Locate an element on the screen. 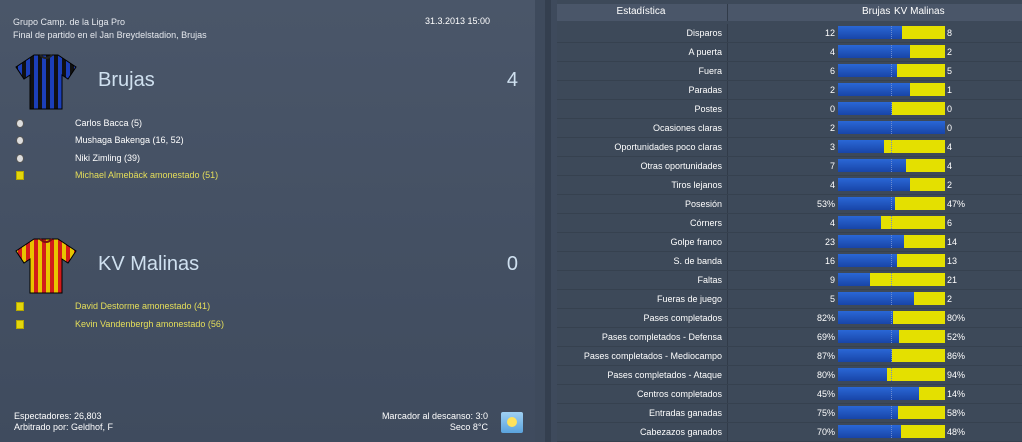  stat-row: Pases completados - Defensa 69% 52% is located at coordinates (789, 337).